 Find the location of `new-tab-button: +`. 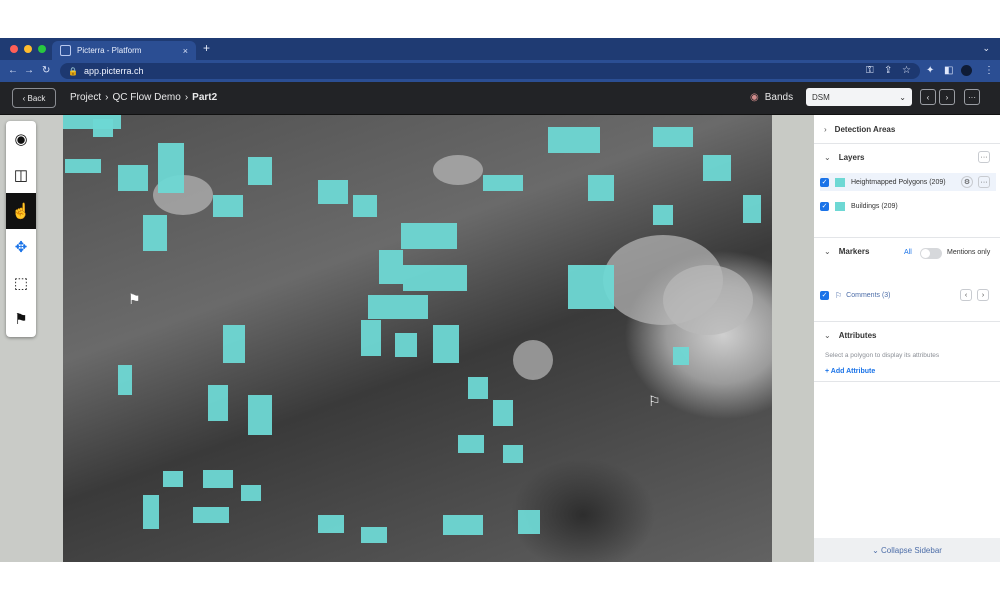

new-tab-button: + is located at coordinates (206, 48).